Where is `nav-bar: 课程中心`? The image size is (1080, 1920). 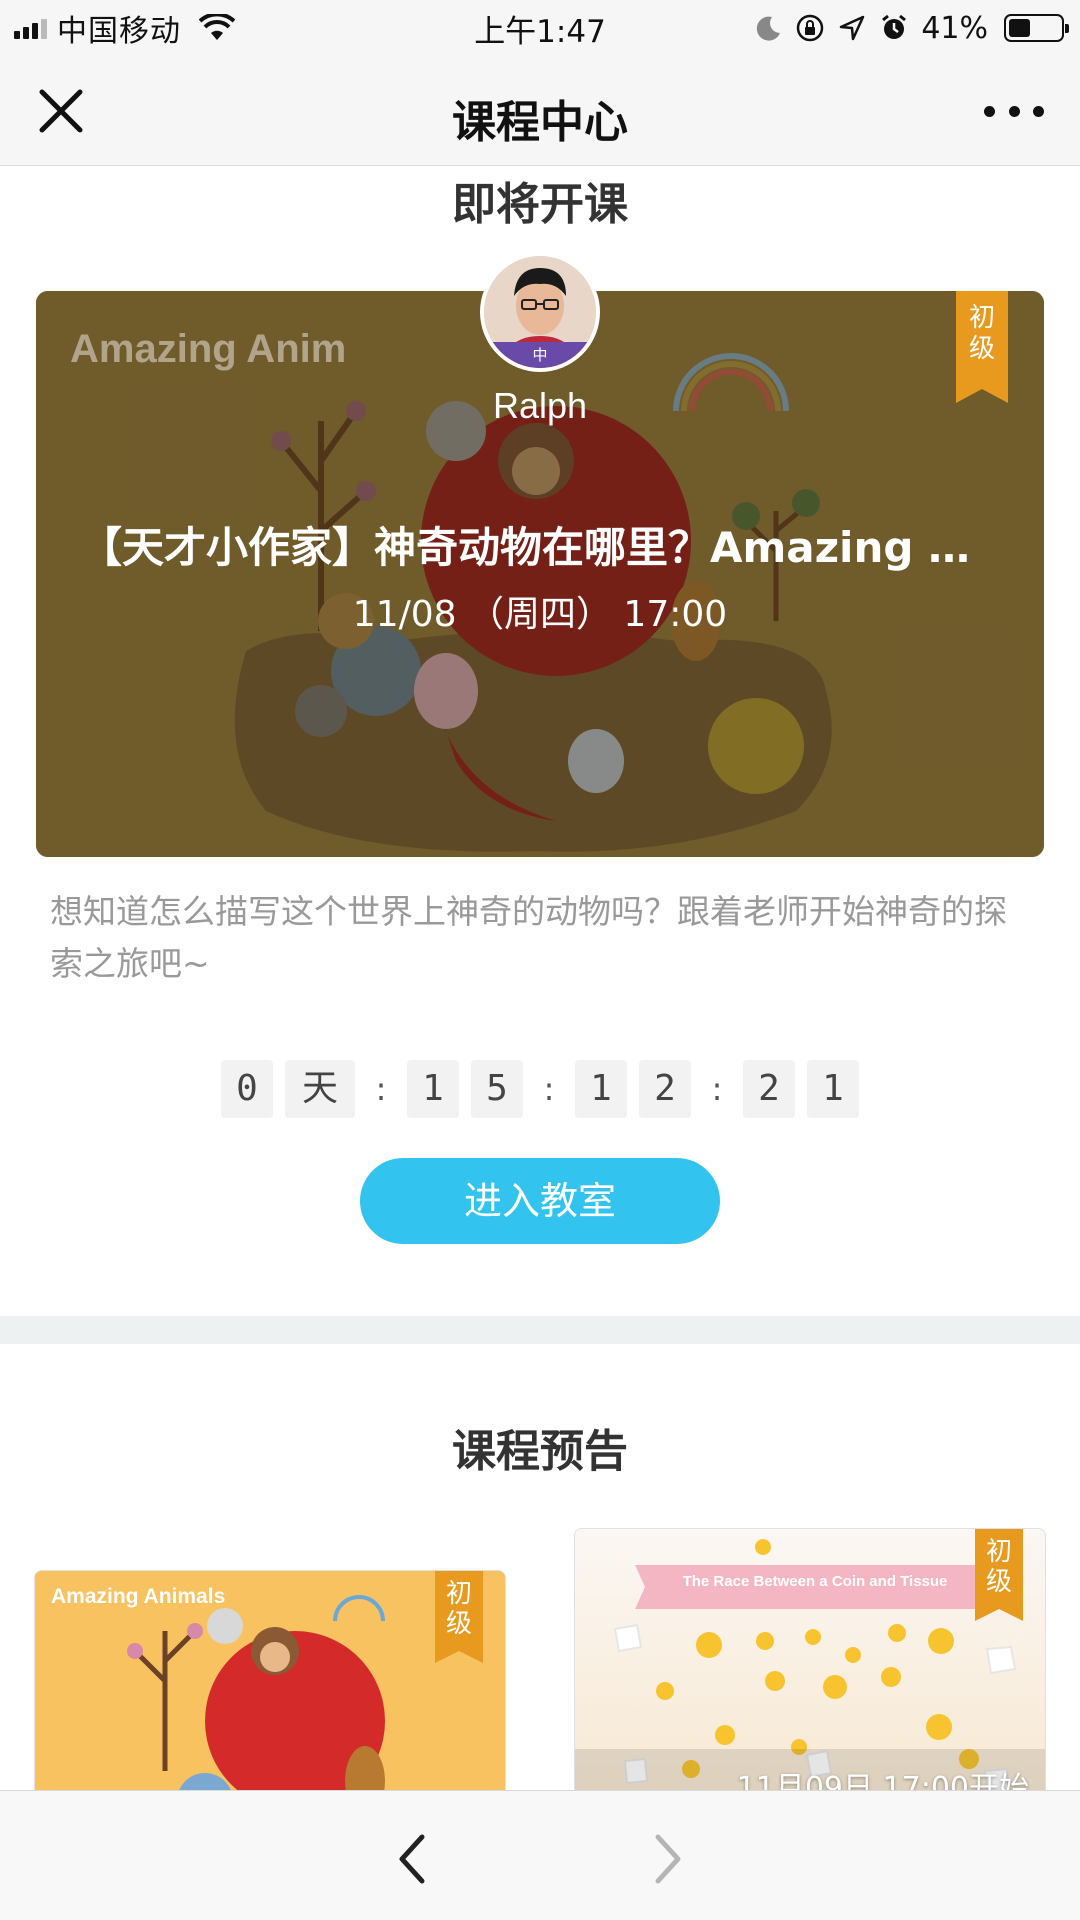 nav-bar: 课程中心 is located at coordinates (540, 111).